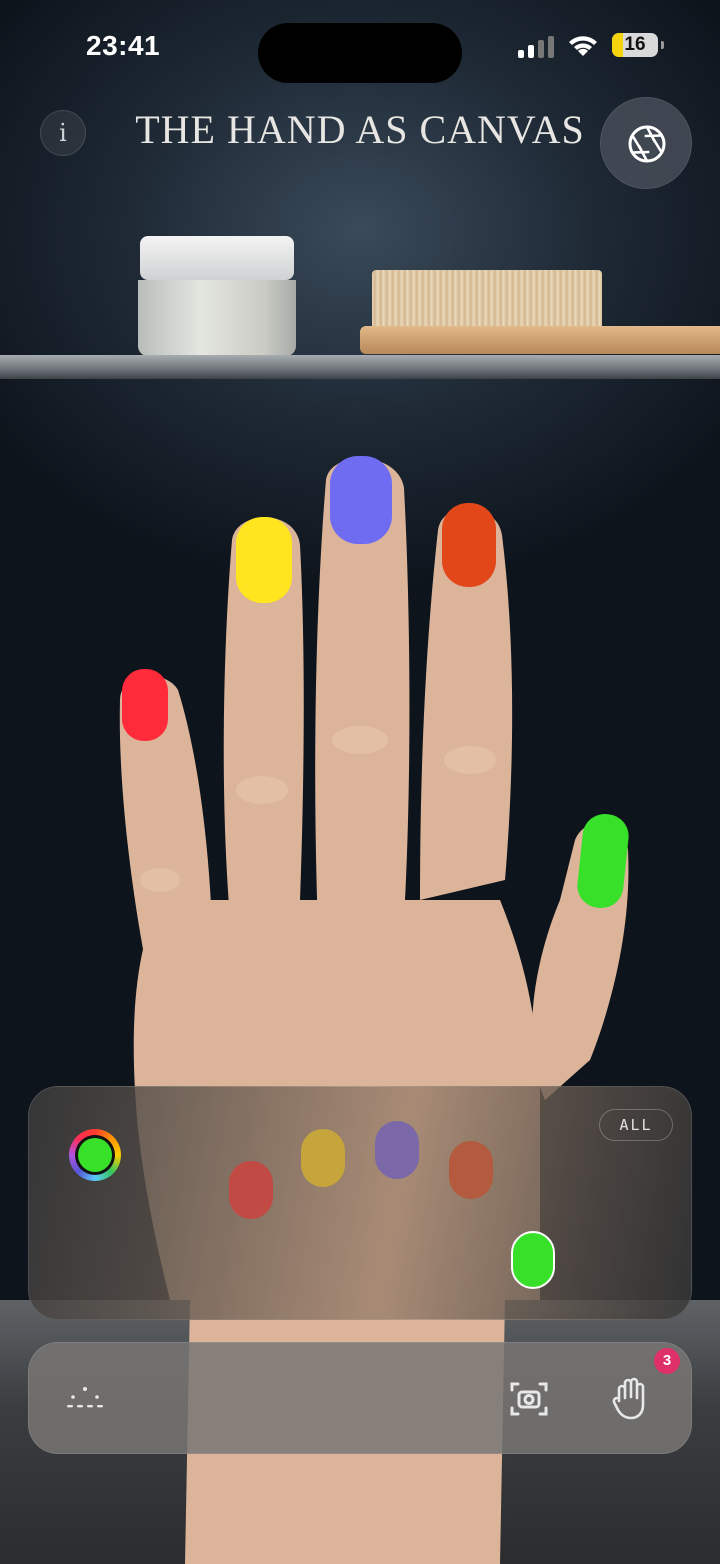 Image resolution: width=720 pixels, height=1564 pixels. Describe the element at coordinates (360, 129) in the screenshot. I see `page-title: THE HAND AS CANVAS` at that location.